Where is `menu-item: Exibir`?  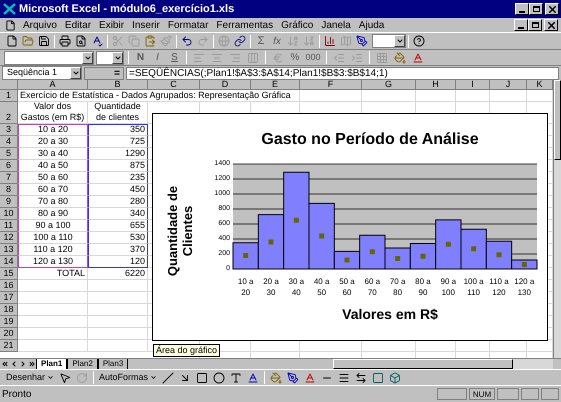 menu-item: Exibir is located at coordinates (111, 25).